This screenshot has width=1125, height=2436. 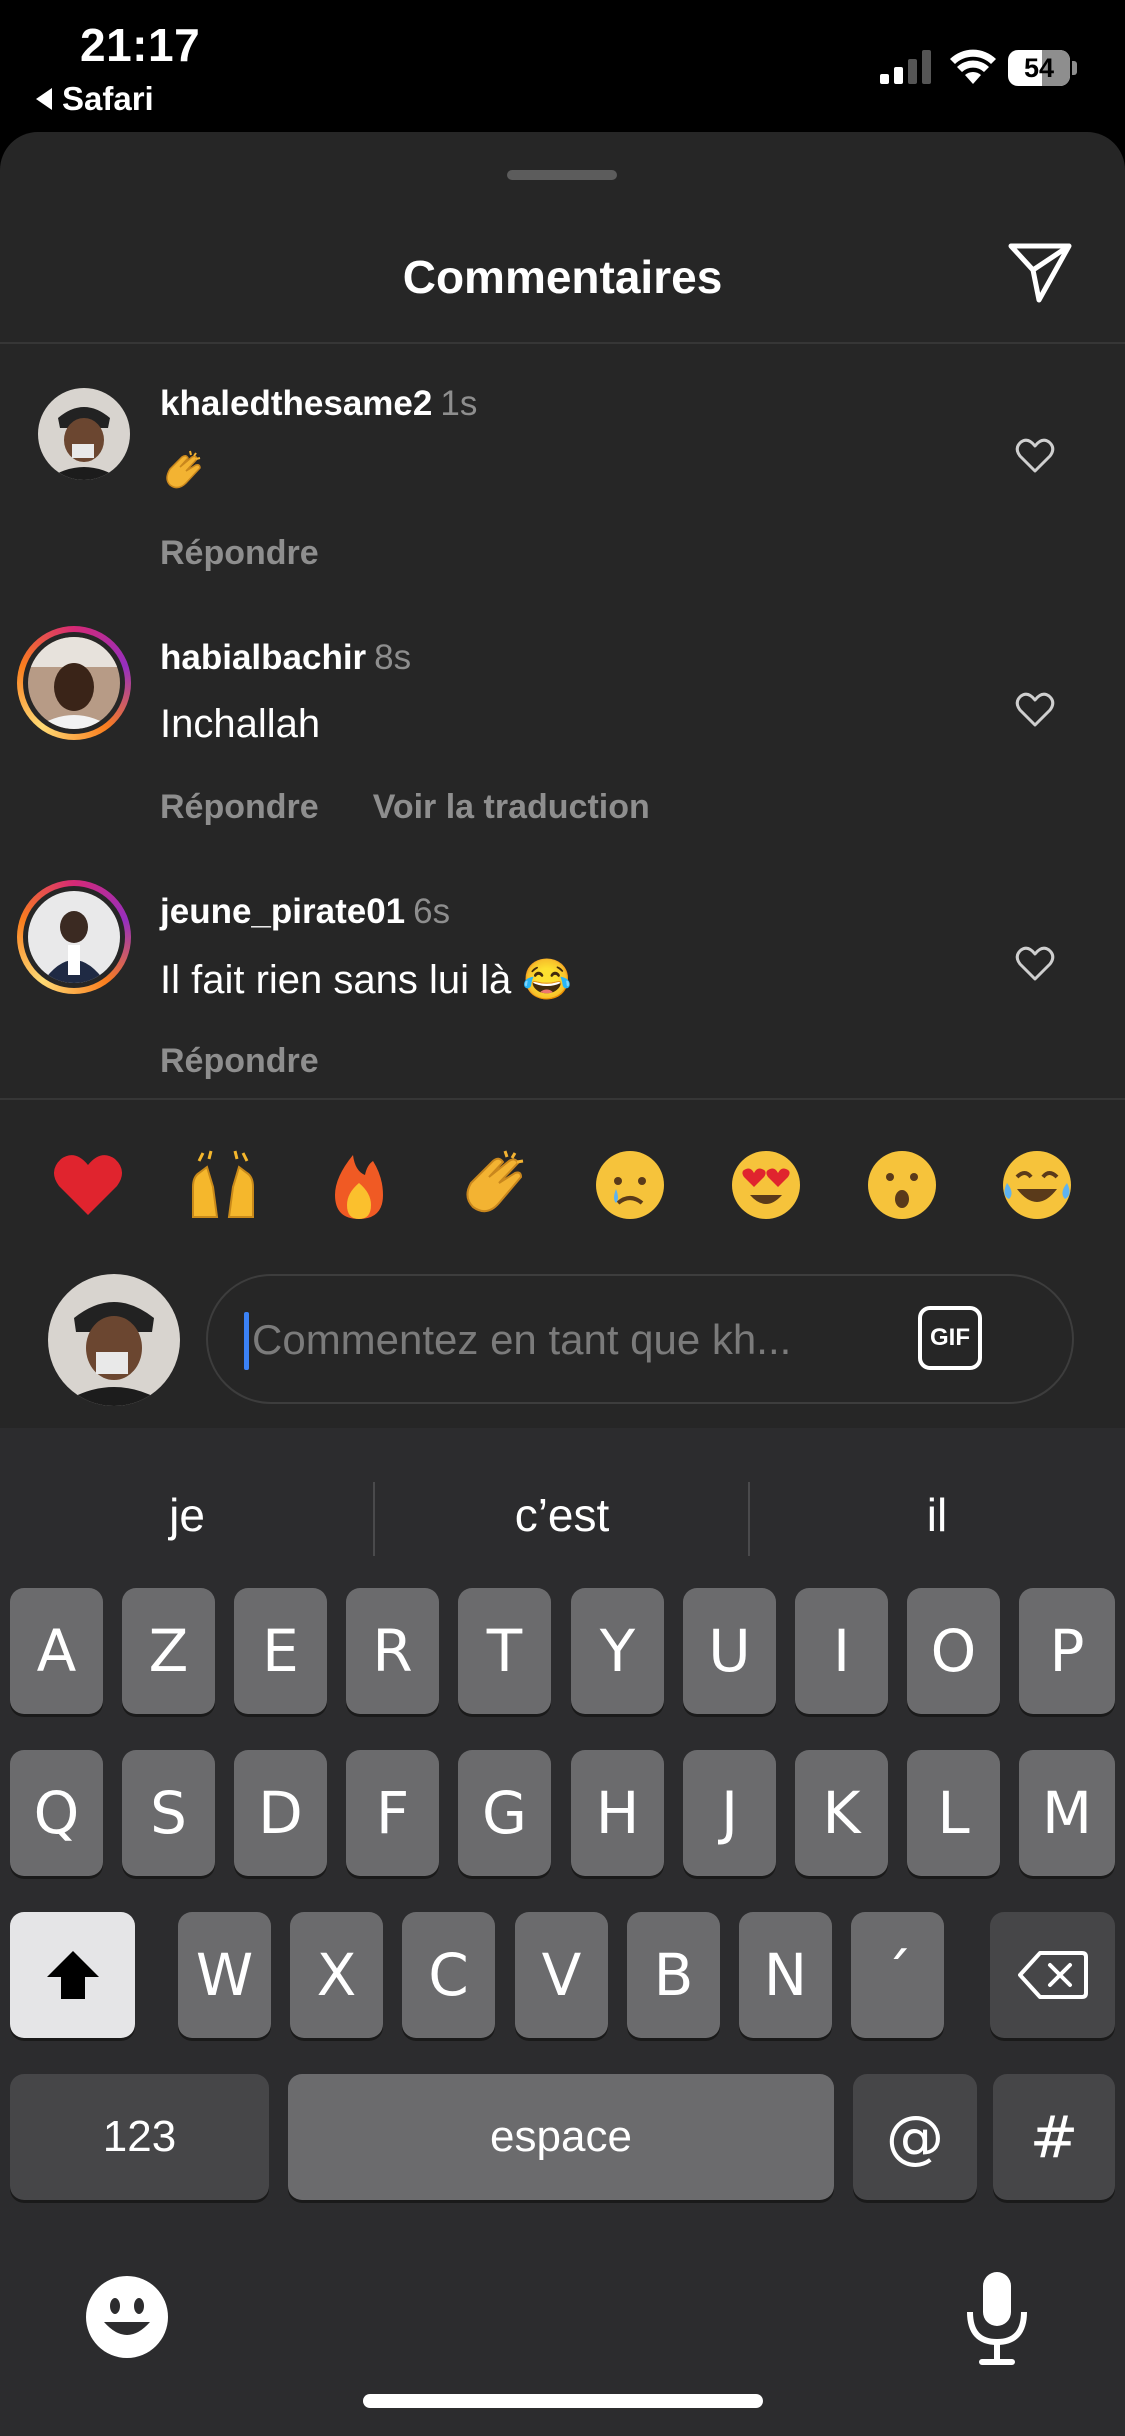 What do you see at coordinates (617, 1813) in the screenshot?
I see `key-h: H` at bounding box center [617, 1813].